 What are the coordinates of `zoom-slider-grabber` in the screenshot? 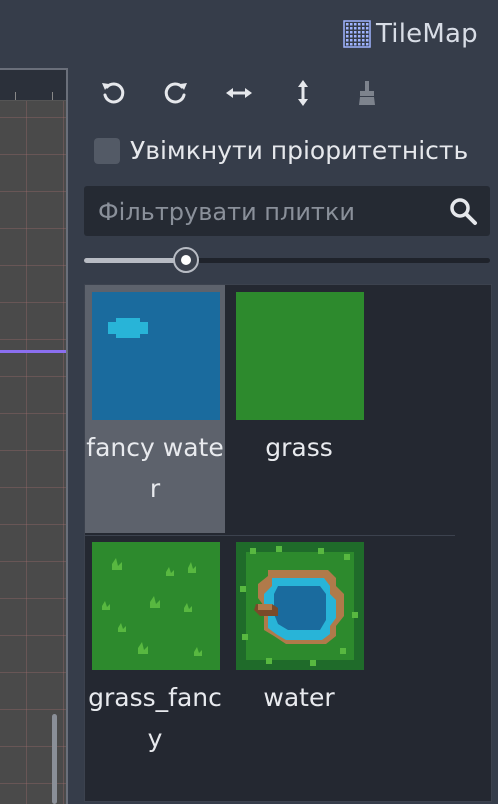 It's located at (186, 260).